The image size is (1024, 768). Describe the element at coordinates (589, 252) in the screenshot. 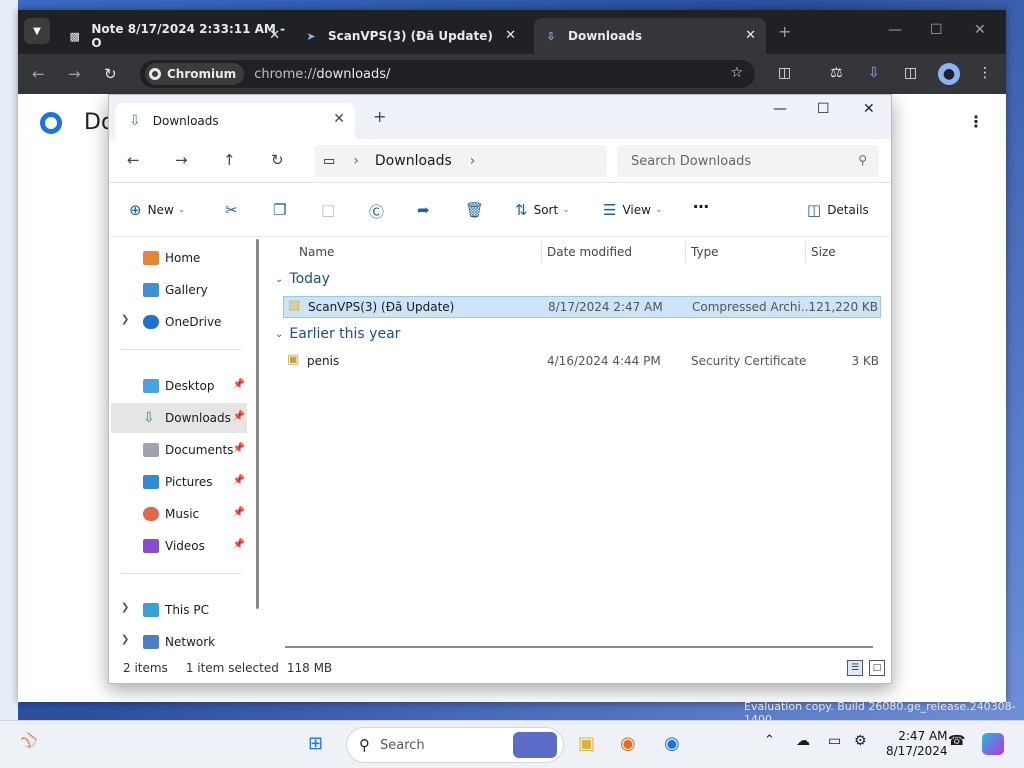

I see `column-header-date: Date modified` at that location.